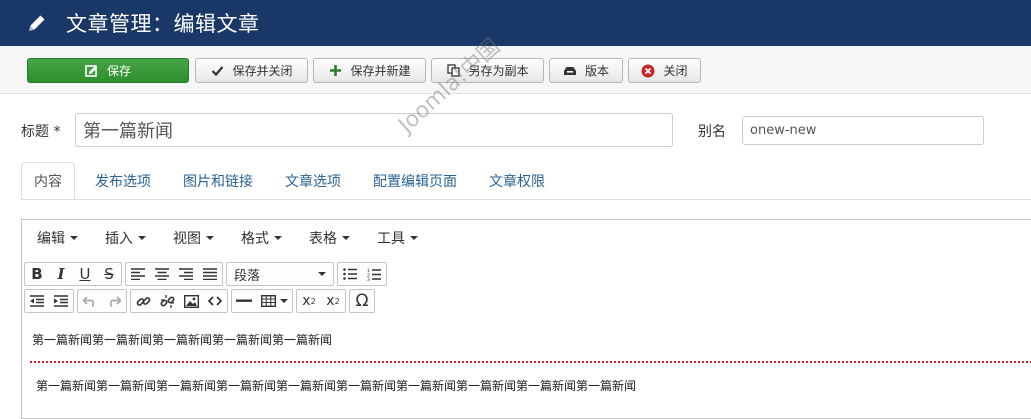  Describe the element at coordinates (218, 181) in the screenshot. I see `tab-images-links: 图片和链接` at that location.